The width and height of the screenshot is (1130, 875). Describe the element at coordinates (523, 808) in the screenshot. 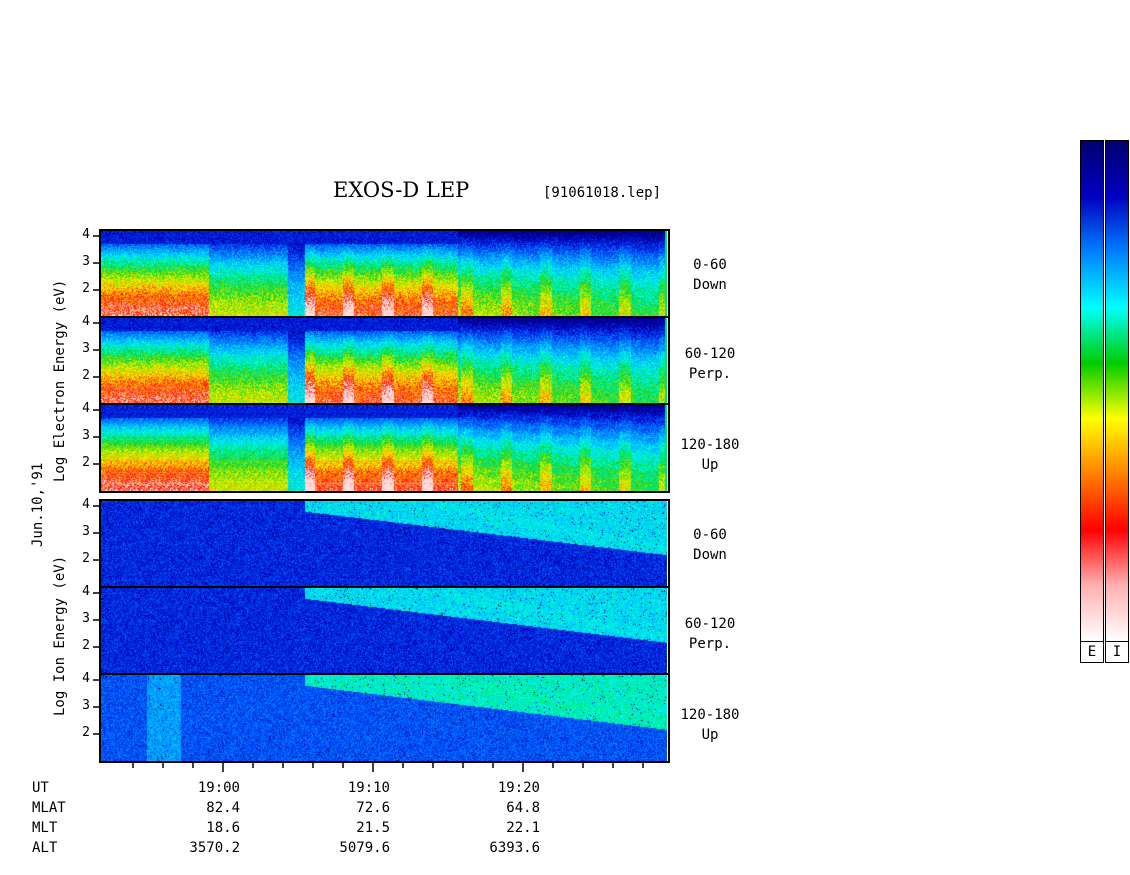

I see `mlat-value: 64.8` at that location.